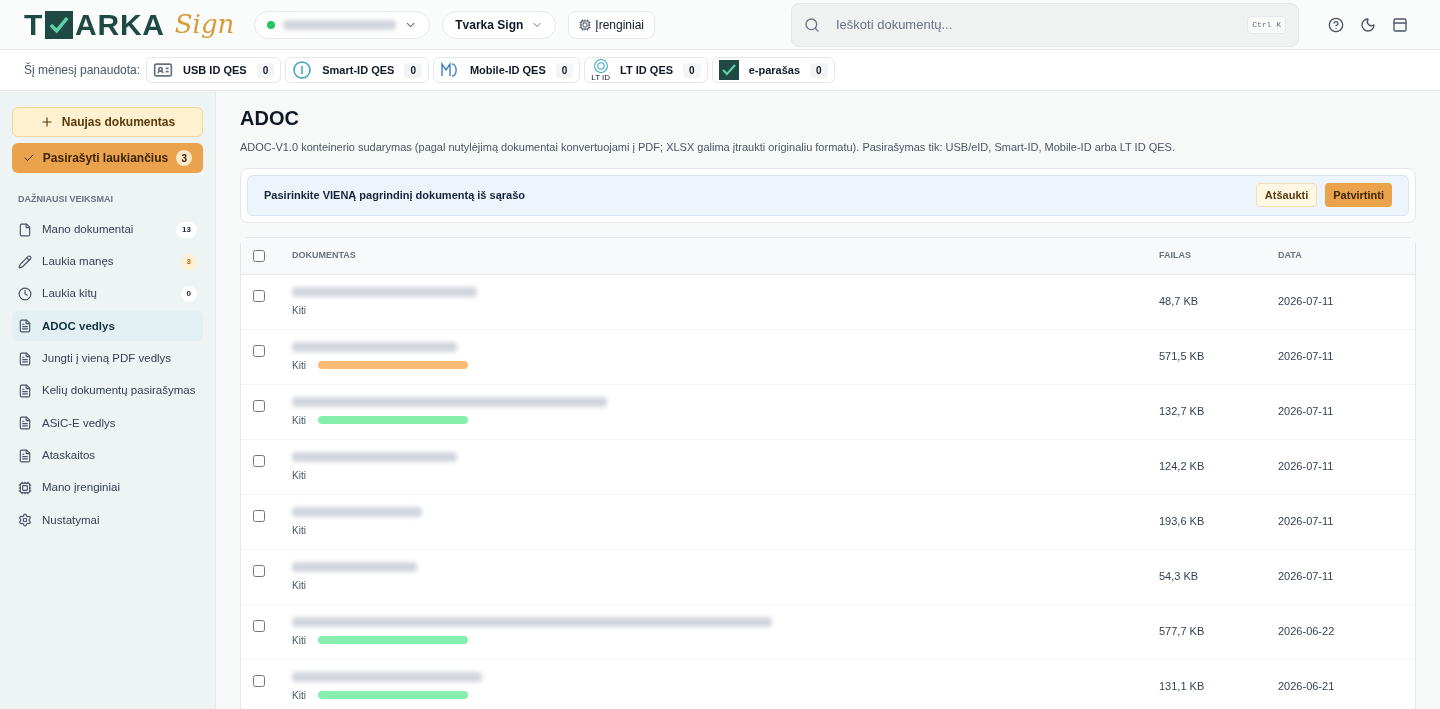 The width and height of the screenshot is (1440, 709). What do you see at coordinates (82, 70) in the screenshot?
I see `usage-label: Šį mėnesį panaudota:` at bounding box center [82, 70].